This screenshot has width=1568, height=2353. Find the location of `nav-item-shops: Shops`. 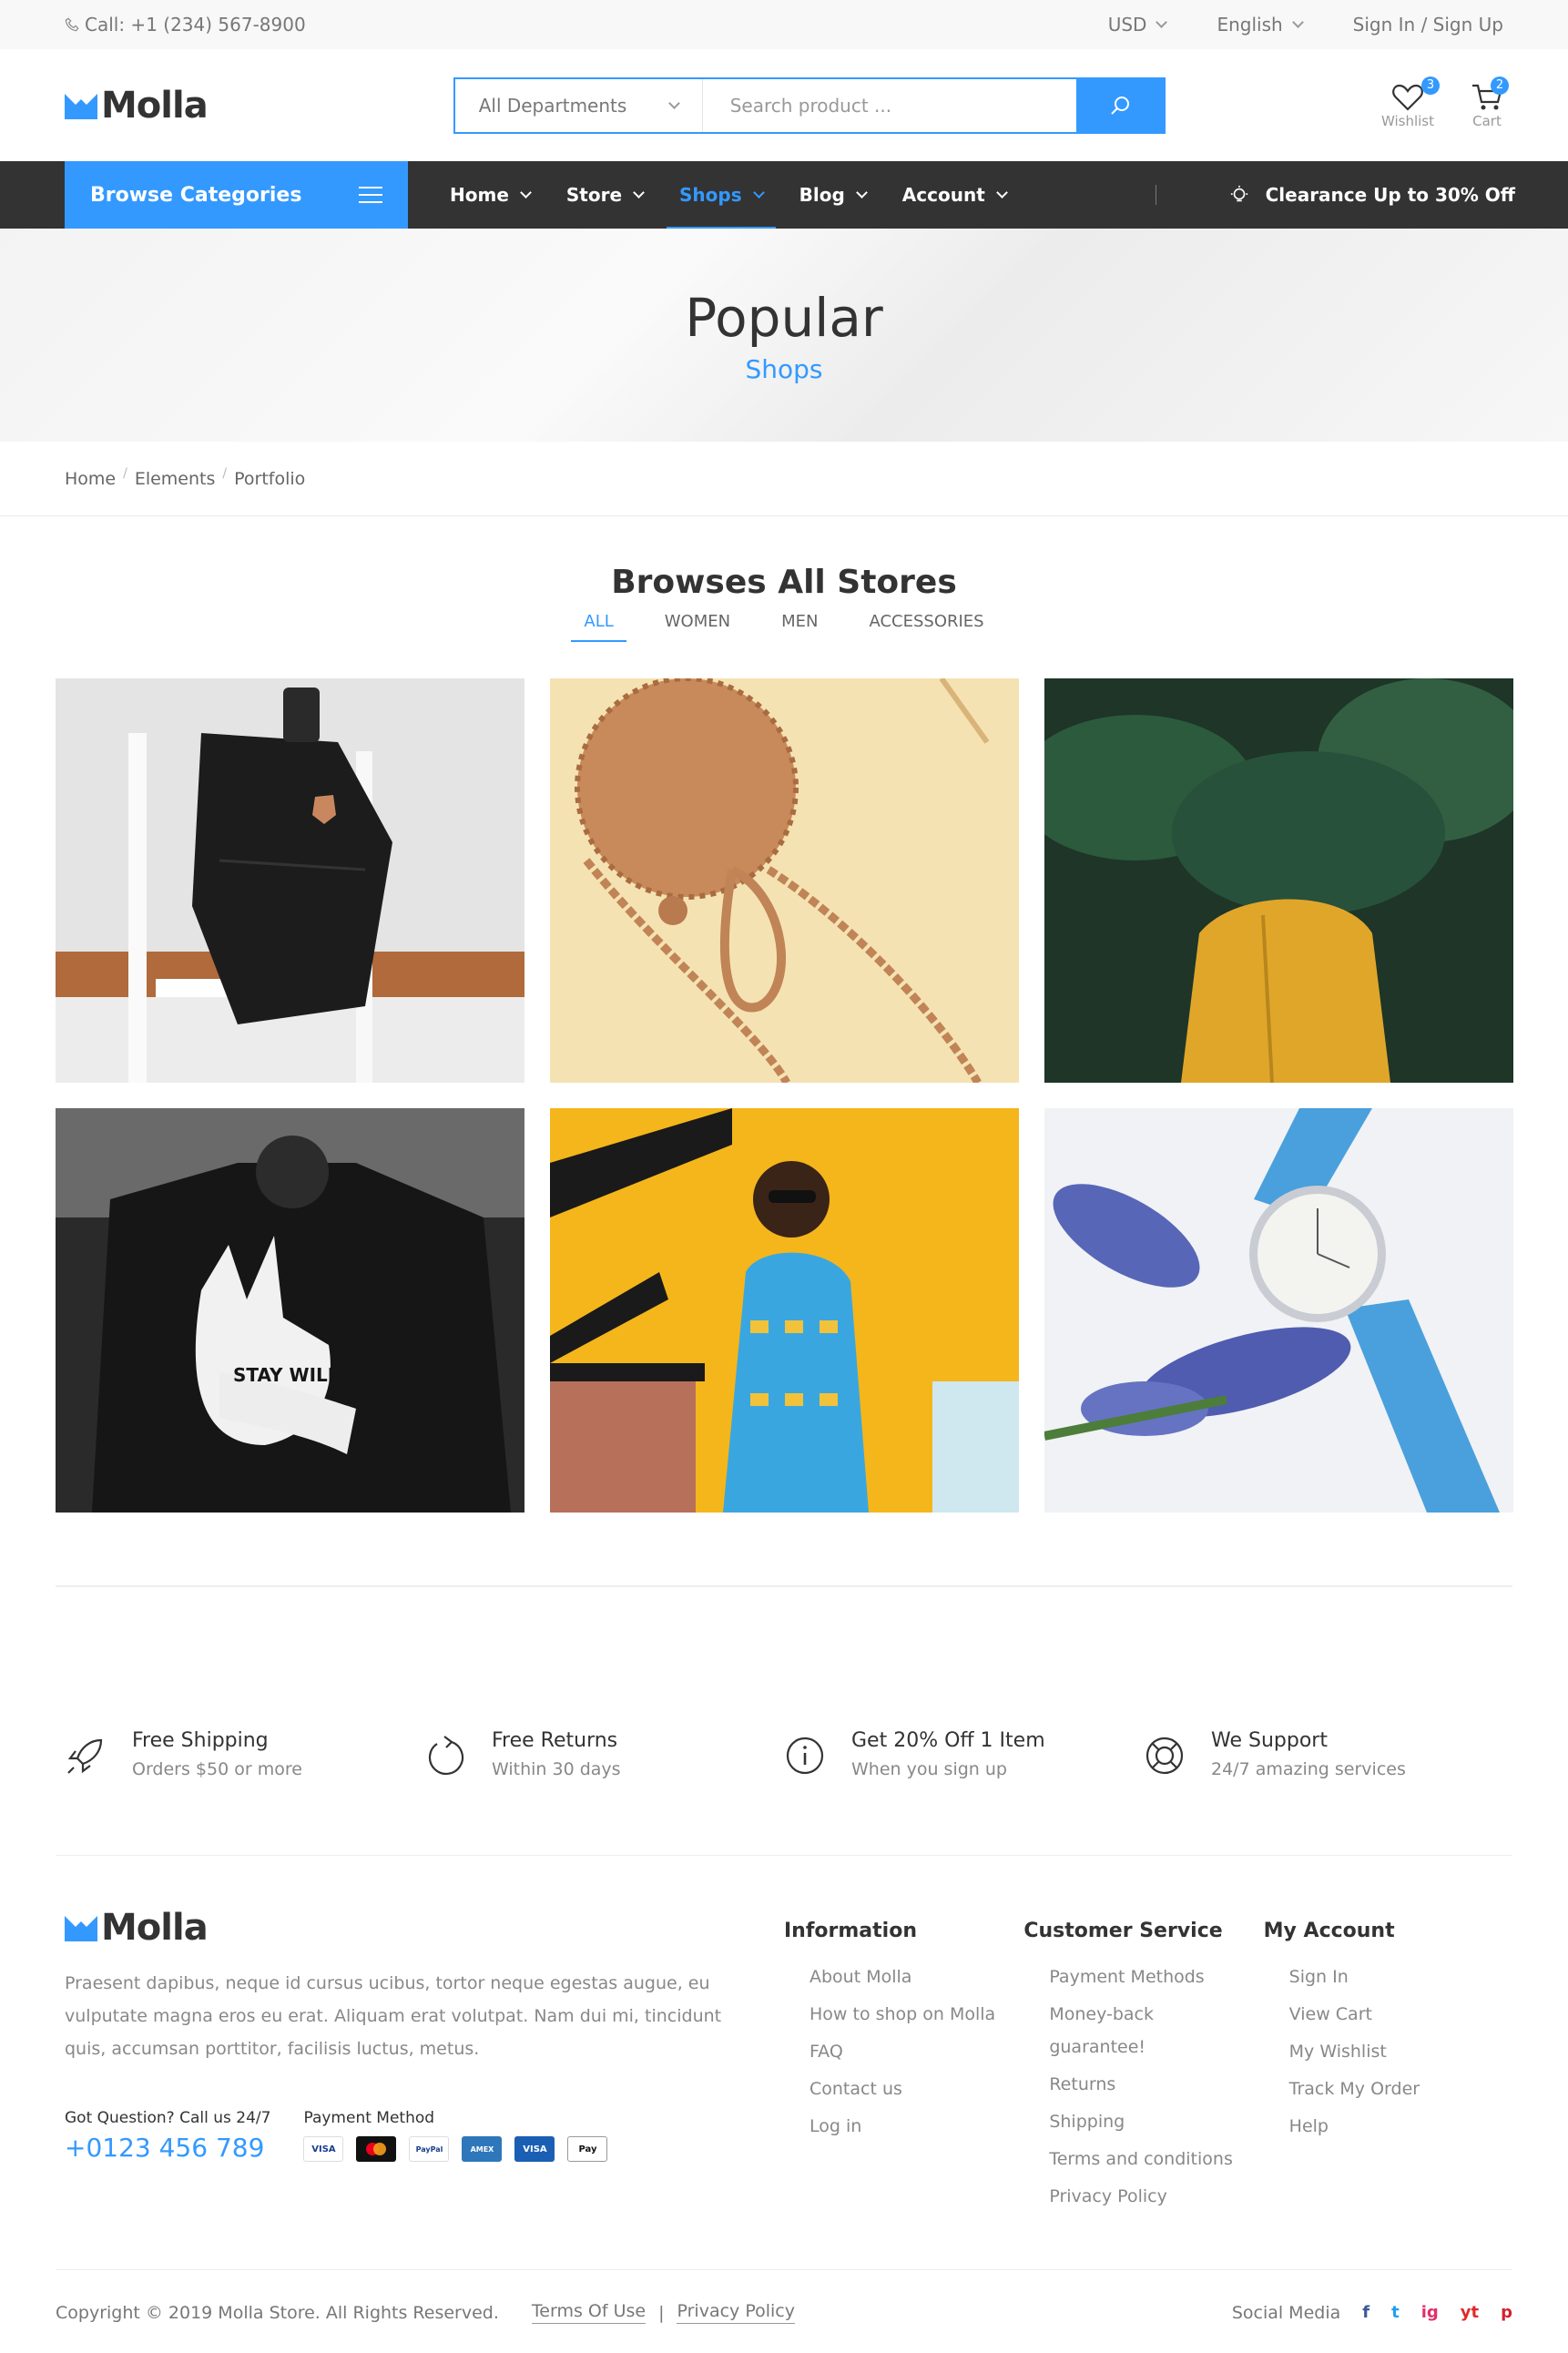

nav-item-shops: Shops is located at coordinates (721, 195).